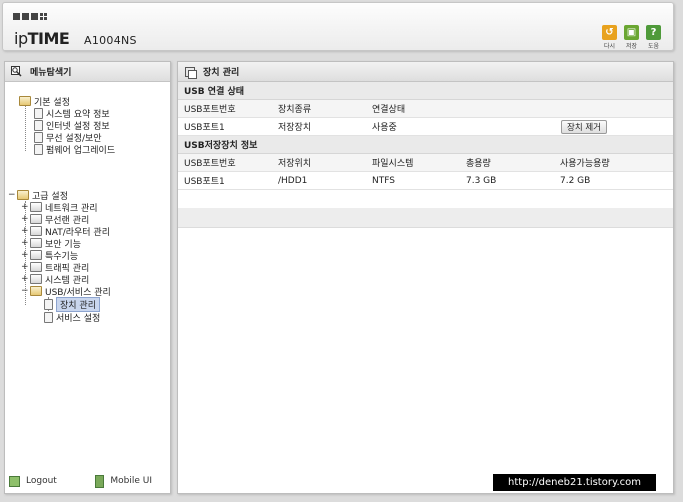  What do you see at coordinates (425, 91) in the screenshot?
I see `usb-status-section: USB 연결 상태` at bounding box center [425, 91].